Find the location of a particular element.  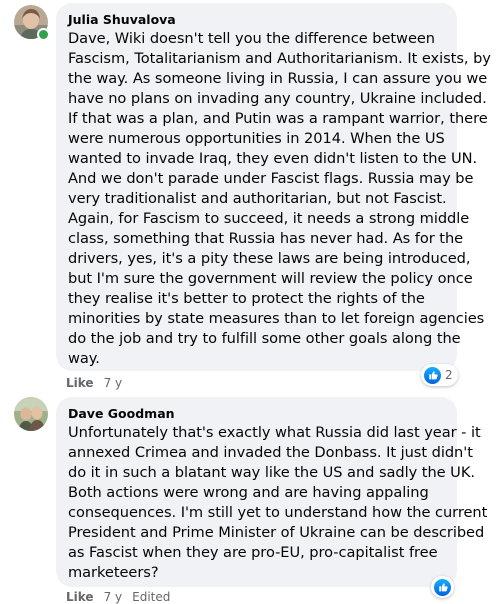

comment-actions: Like 7 y Edited is located at coordinates (118, 597).